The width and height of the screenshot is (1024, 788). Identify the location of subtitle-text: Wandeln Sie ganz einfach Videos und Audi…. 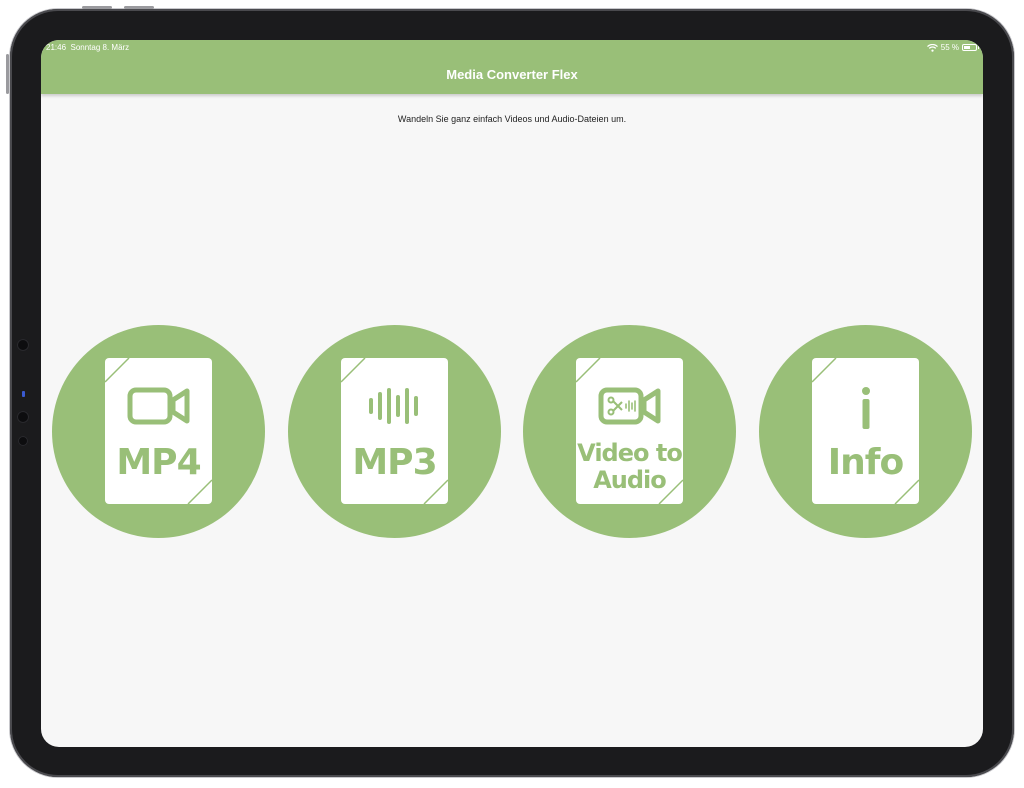
(512, 119).